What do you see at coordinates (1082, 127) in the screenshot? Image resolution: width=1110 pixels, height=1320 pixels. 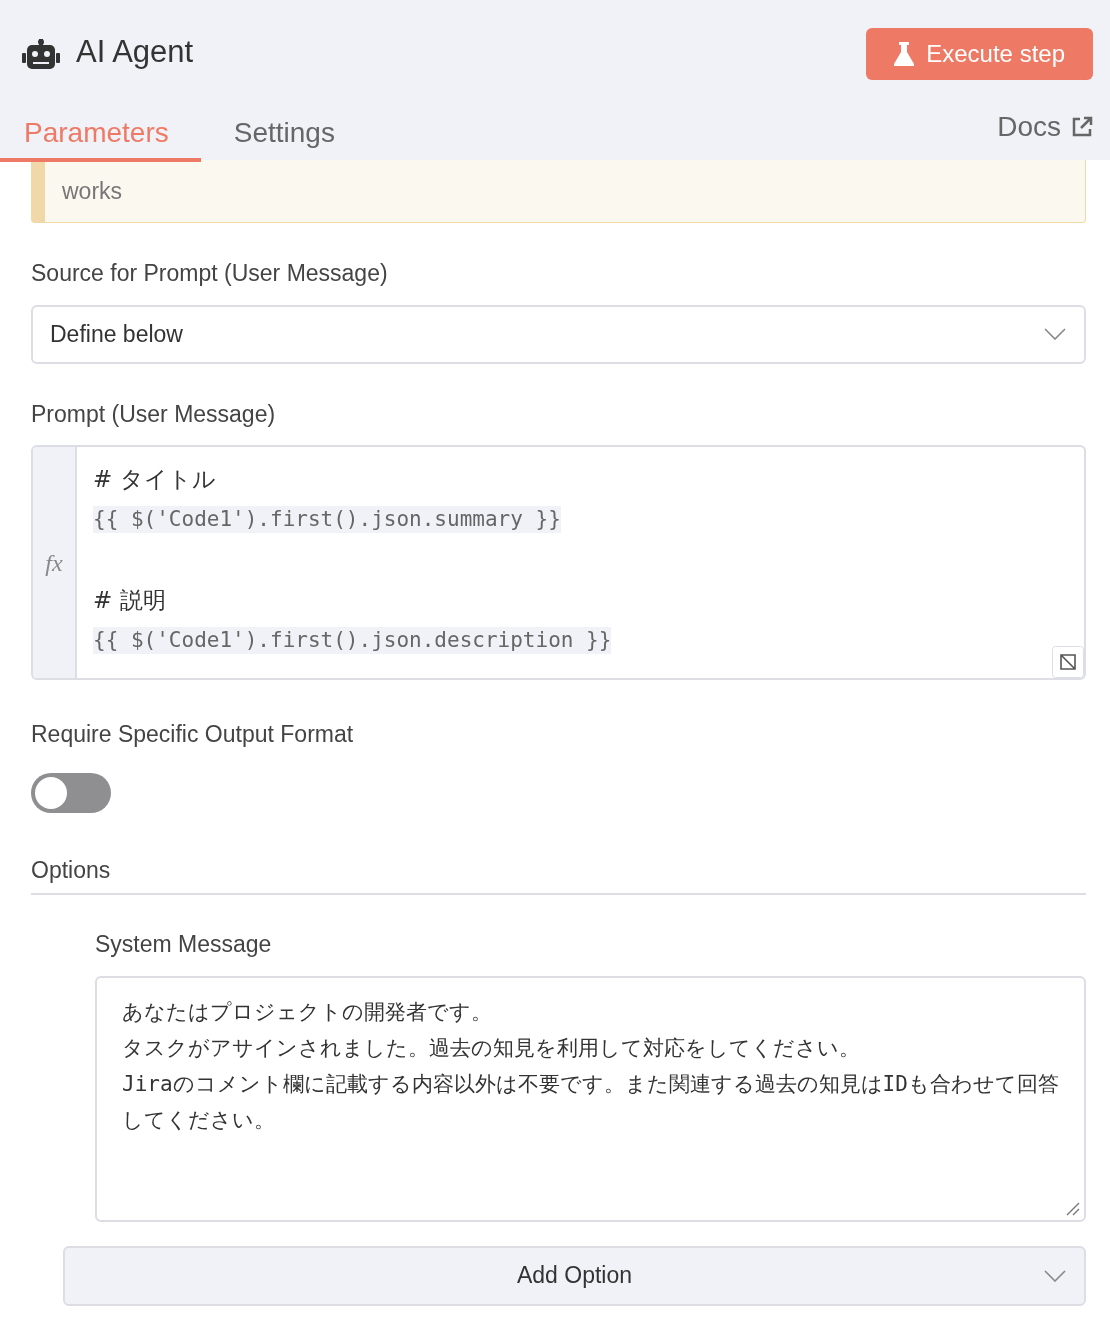 I see `external-link-icon` at bounding box center [1082, 127].